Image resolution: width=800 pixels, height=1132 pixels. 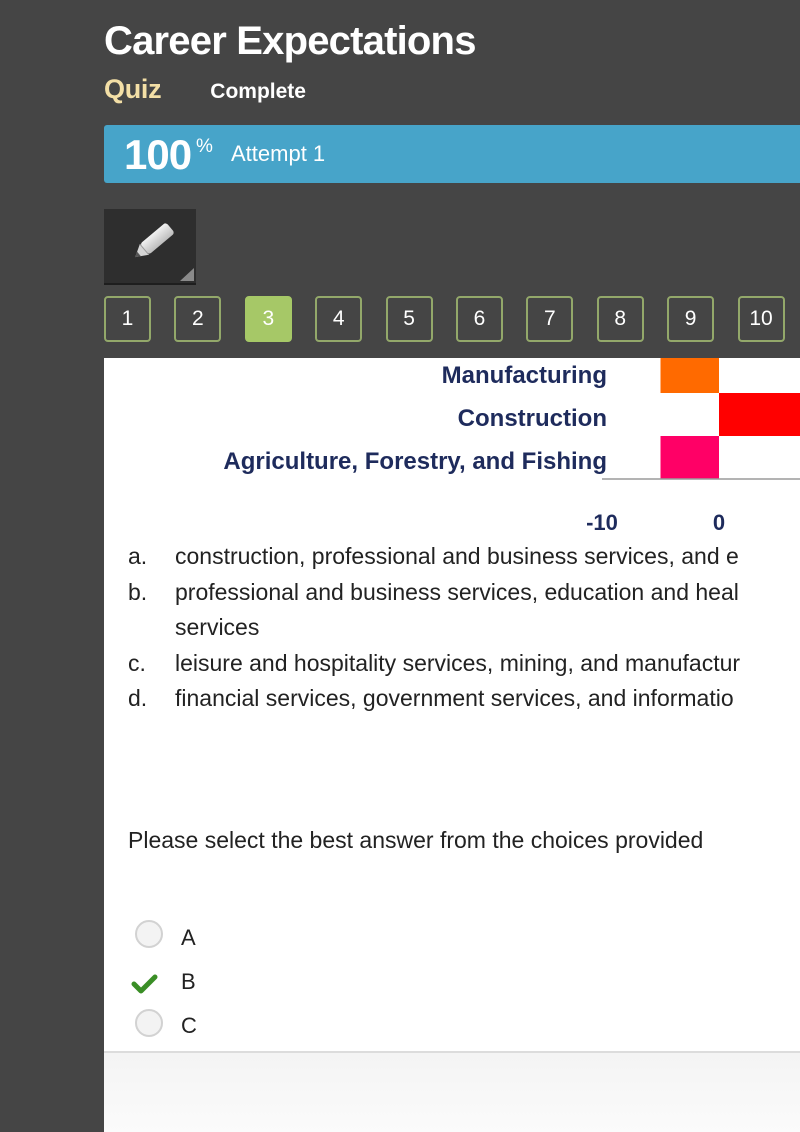 What do you see at coordinates (689, 457) in the screenshot?
I see `bar-agriculture` at bounding box center [689, 457].